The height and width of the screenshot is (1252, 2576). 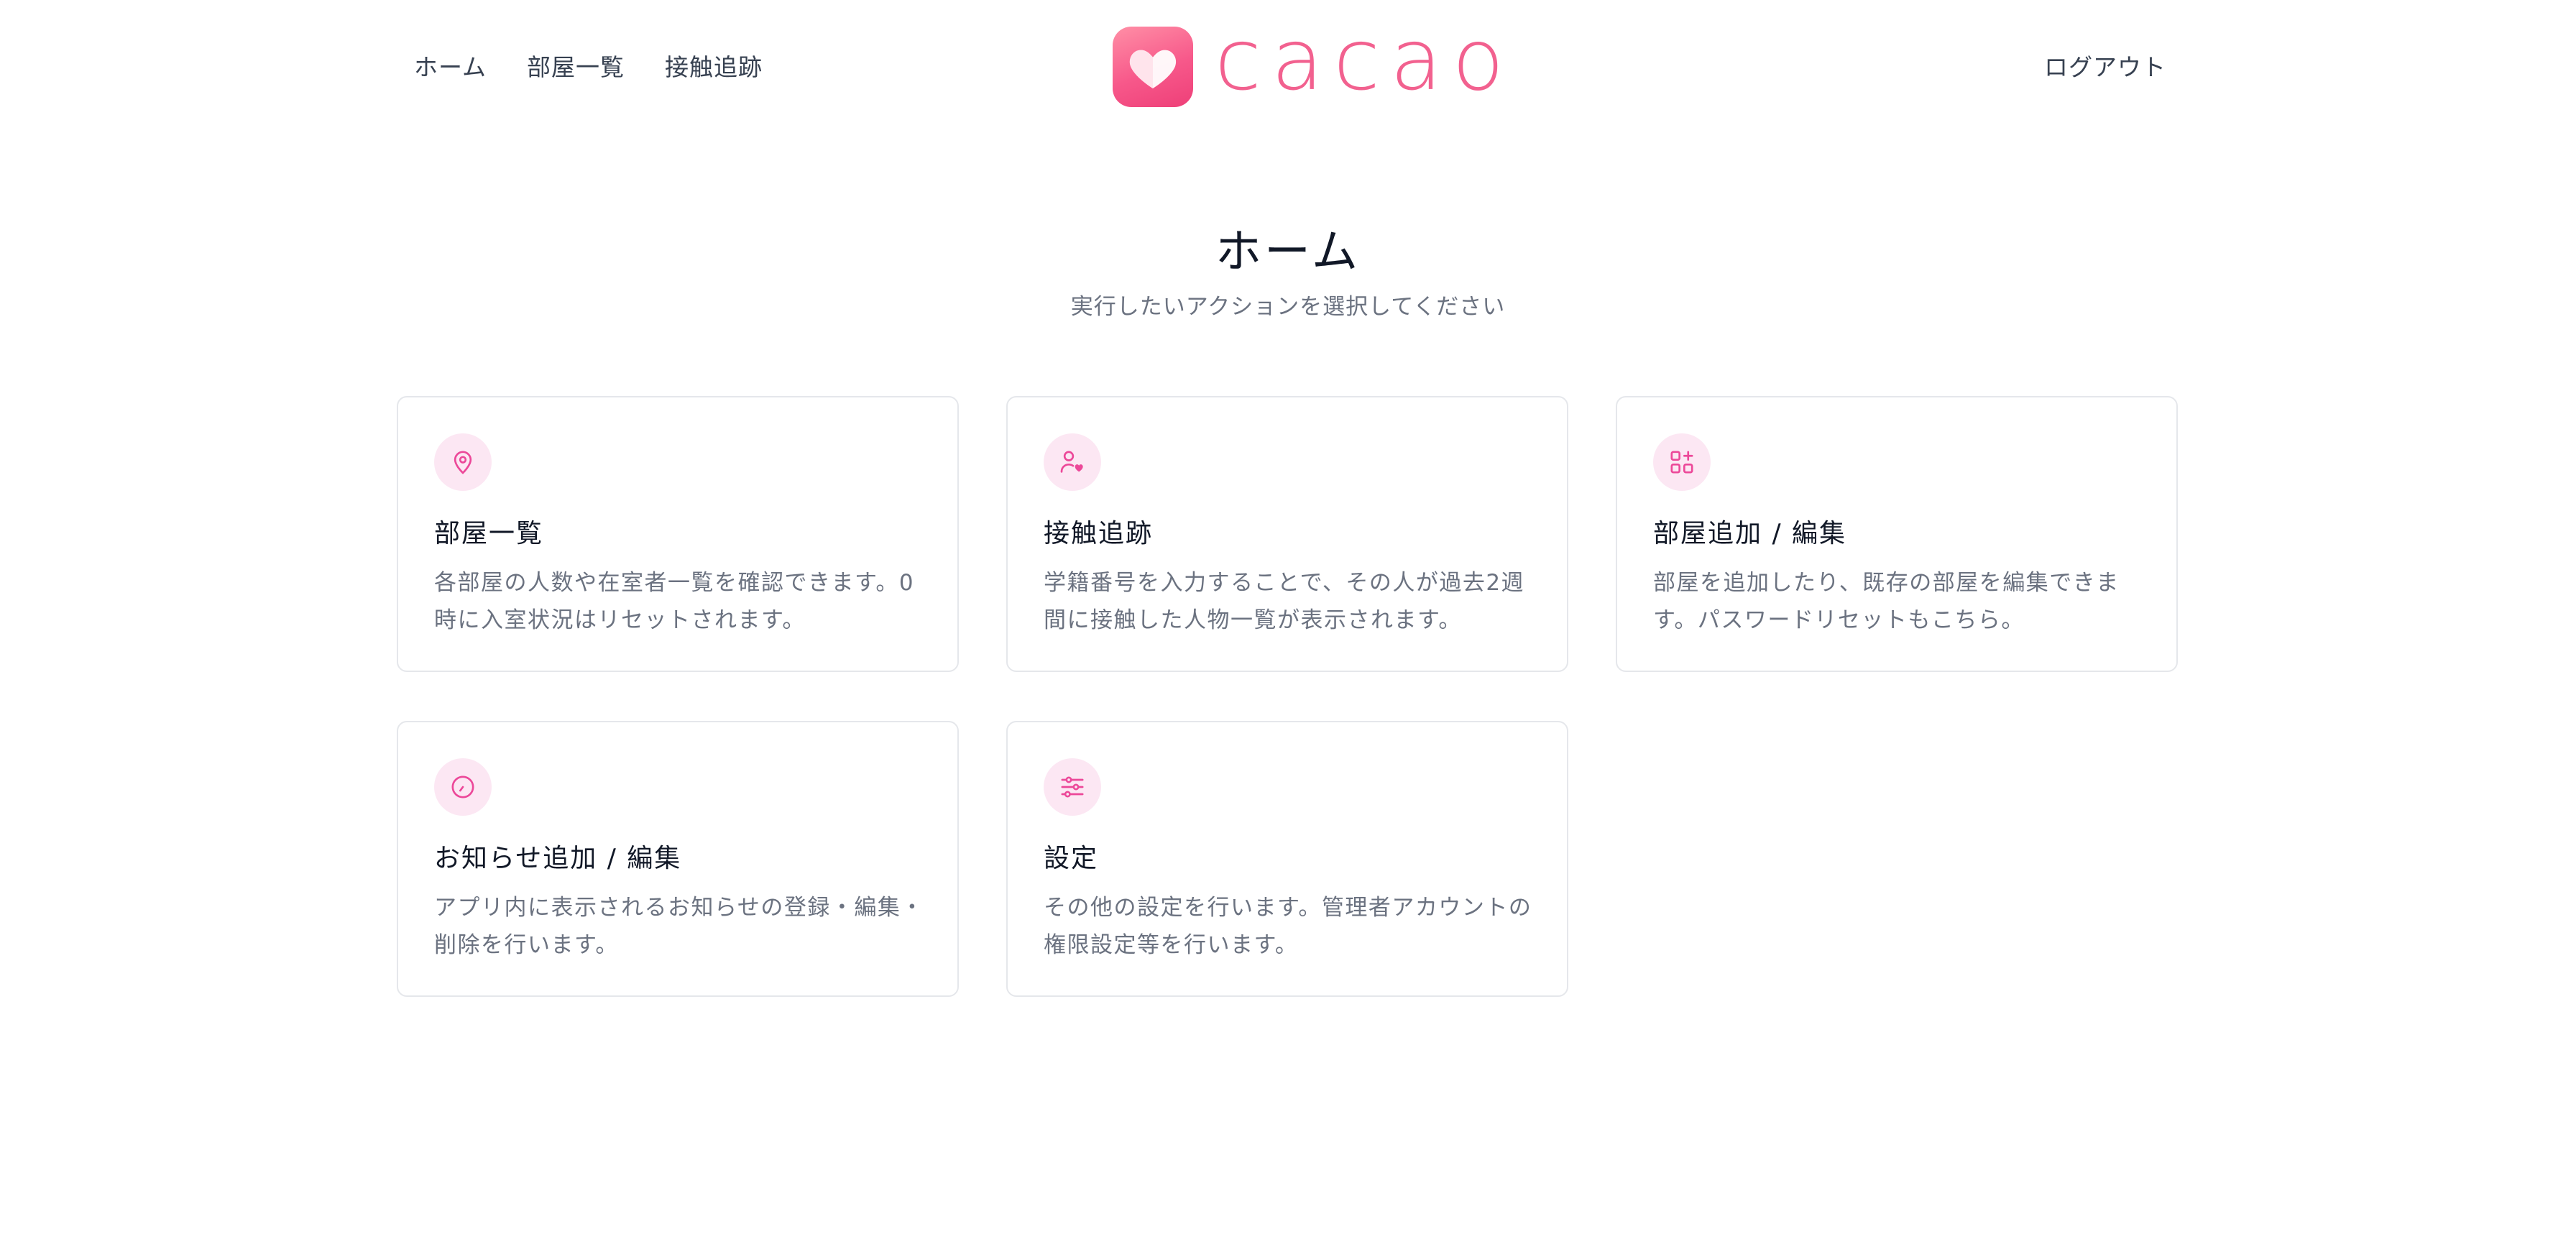 What do you see at coordinates (1886, 601) in the screenshot?
I see `card-description: 部屋を追加したり、既存の部屋を編集できます。パスワードリセットもこちら。` at bounding box center [1886, 601].